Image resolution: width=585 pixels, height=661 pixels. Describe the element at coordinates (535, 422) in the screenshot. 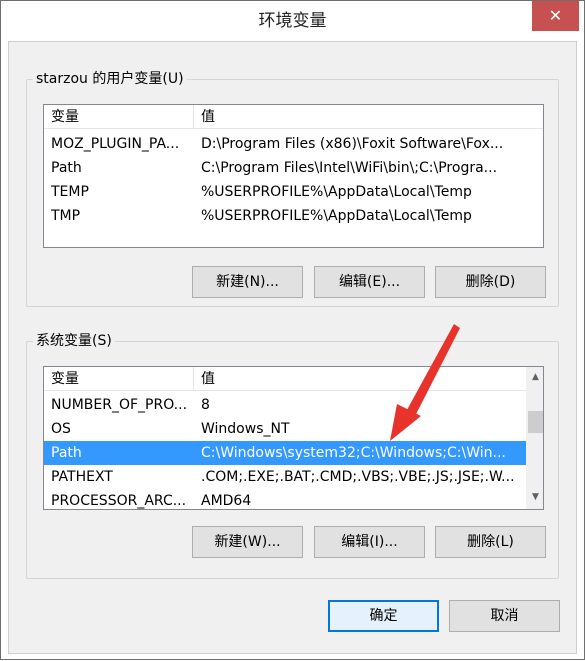

I see `scrollbar-thumb` at that location.